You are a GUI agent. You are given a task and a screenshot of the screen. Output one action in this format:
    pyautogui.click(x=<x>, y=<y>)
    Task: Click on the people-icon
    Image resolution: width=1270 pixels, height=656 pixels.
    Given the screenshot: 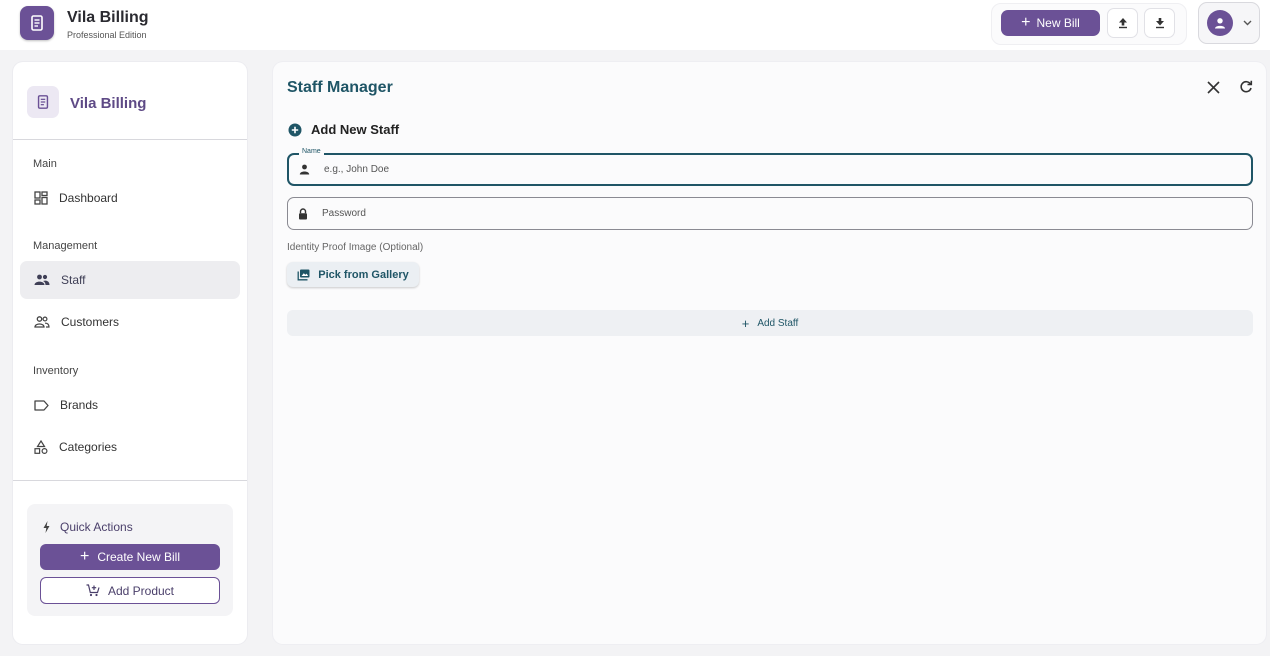 What is the action you would take?
    pyautogui.click(x=42, y=279)
    